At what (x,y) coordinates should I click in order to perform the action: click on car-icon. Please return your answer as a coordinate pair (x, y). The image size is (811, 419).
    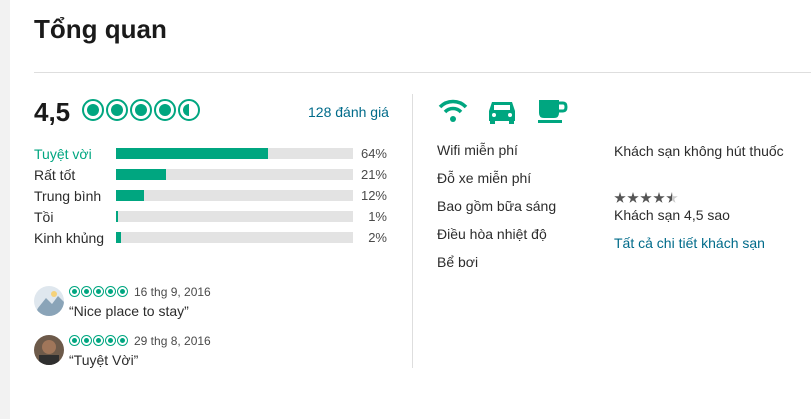
    Looking at the image, I should click on (502, 111).